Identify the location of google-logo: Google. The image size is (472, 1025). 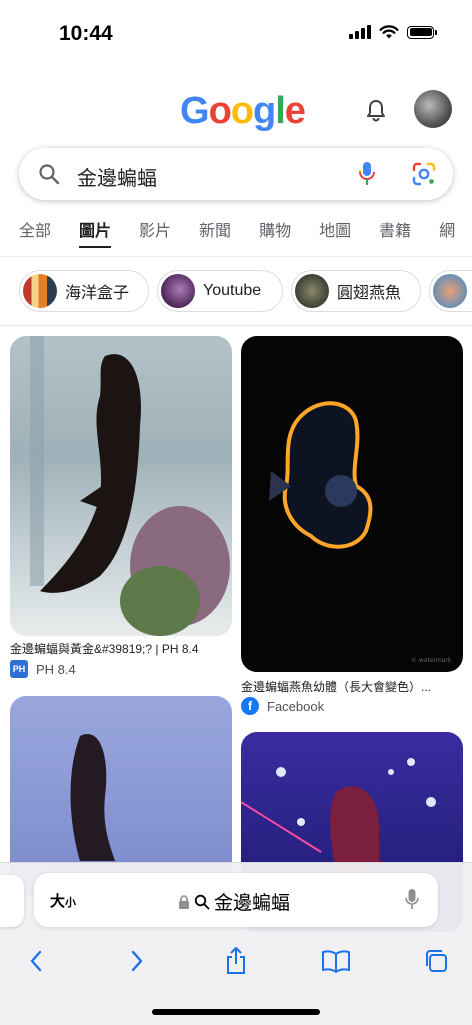
(243, 111).